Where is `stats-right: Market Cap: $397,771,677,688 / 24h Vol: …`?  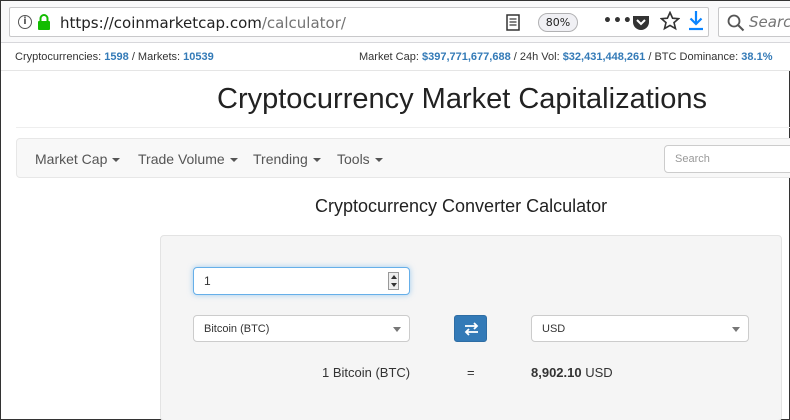
stats-right: Market Cap: $397,771,677,688 / 24h Vol: … is located at coordinates (565, 57).